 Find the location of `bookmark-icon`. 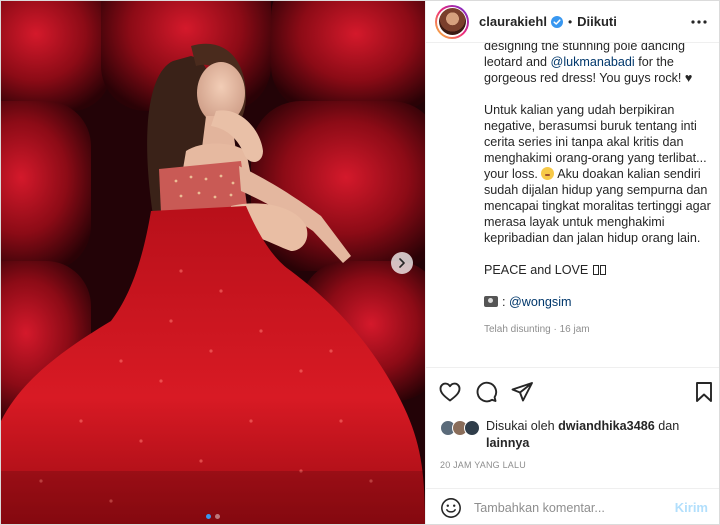

bookmark-icon is located at coordinates (704, 392).